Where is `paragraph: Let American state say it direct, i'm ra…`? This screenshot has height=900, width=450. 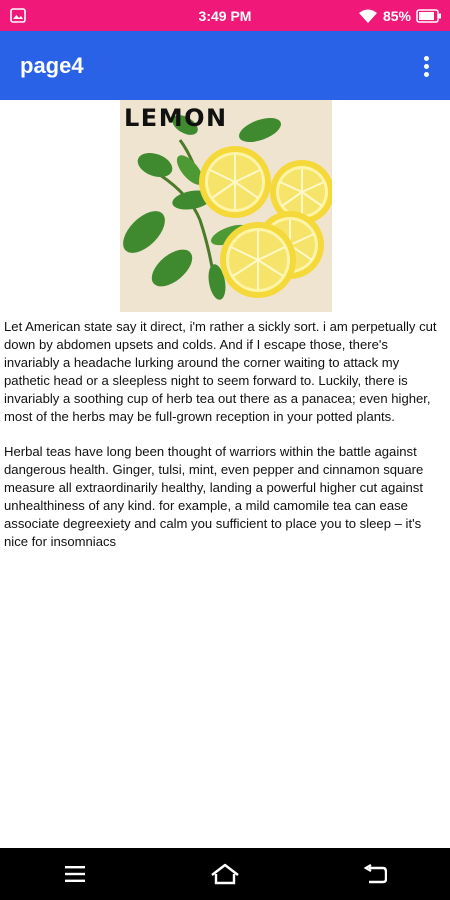
paragraph: Let American state say it direct, i'm ra… is located at coordinates (220, 371).